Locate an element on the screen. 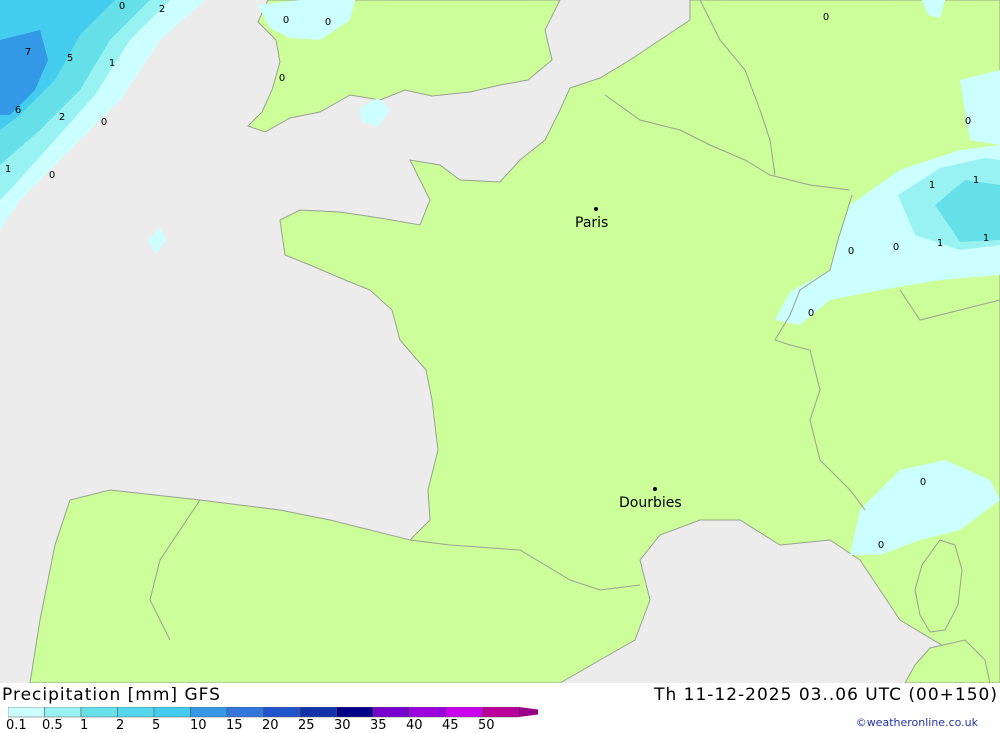  map-timestamp: Th 11-12-2025 03..06 UTC (00+150) is located at coordinates (826, 695).